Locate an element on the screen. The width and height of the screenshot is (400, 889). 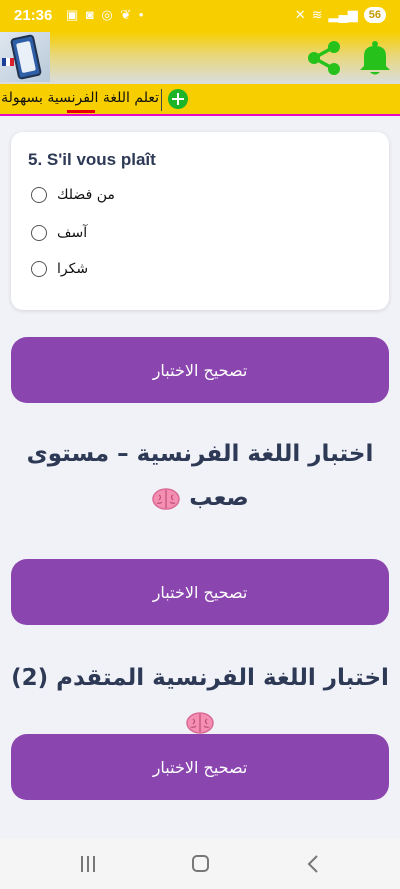
add-icon is located at coordinates (178, 99).